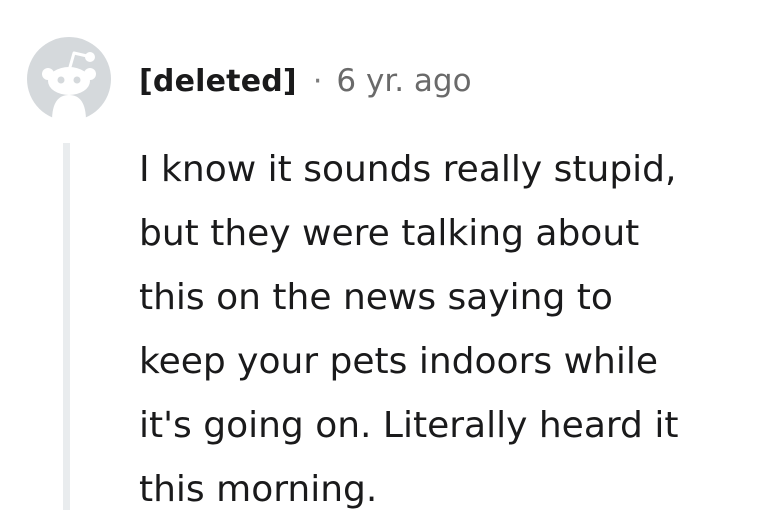 The image size is (761, 522). I want to click on comment-body-line: this morning., so click(258, 489).